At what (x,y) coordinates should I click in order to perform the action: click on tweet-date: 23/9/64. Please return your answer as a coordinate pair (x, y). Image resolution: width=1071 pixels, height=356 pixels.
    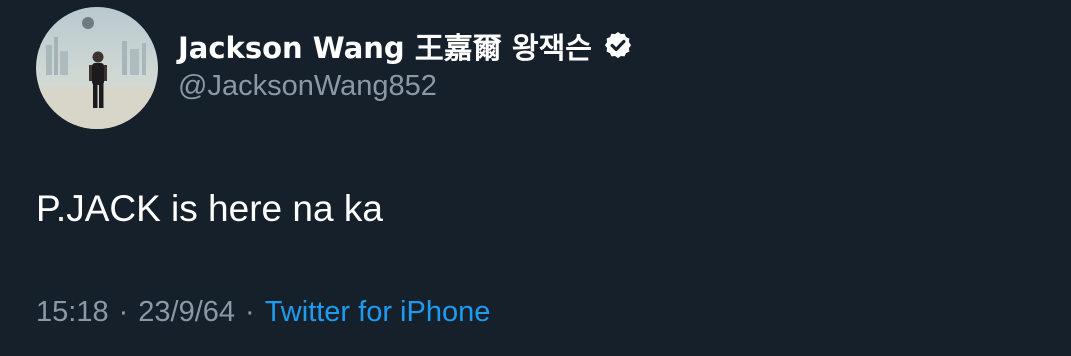
    Looking at the image, I should click on (186, 312).